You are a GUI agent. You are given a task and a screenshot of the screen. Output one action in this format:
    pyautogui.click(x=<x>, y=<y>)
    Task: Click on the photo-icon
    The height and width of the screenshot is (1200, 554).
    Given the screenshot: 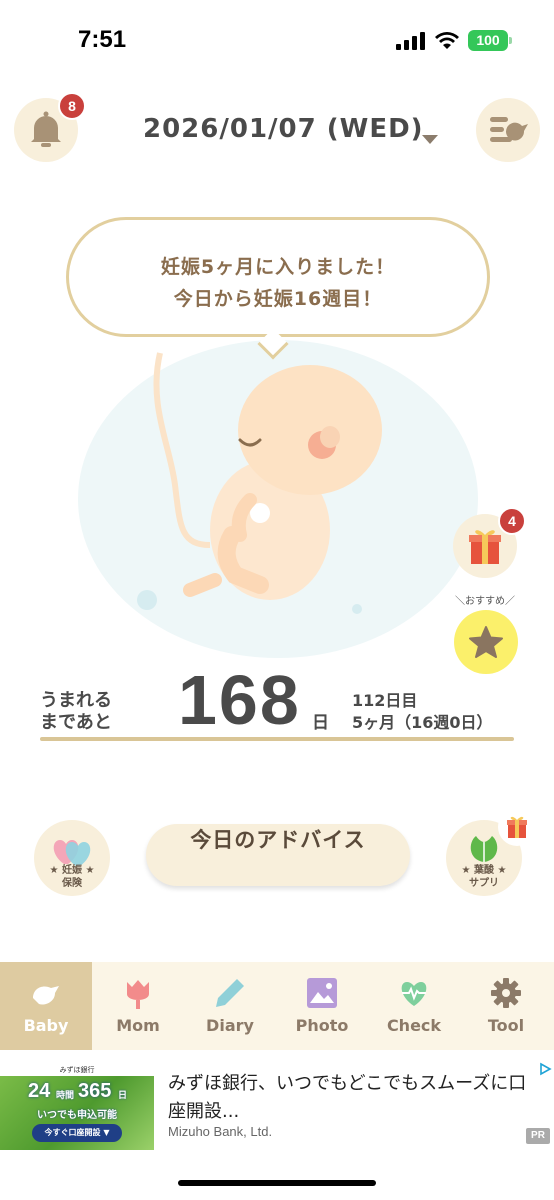 What is the action you would take?
    pyautogui.click(x=322, y=993)
    